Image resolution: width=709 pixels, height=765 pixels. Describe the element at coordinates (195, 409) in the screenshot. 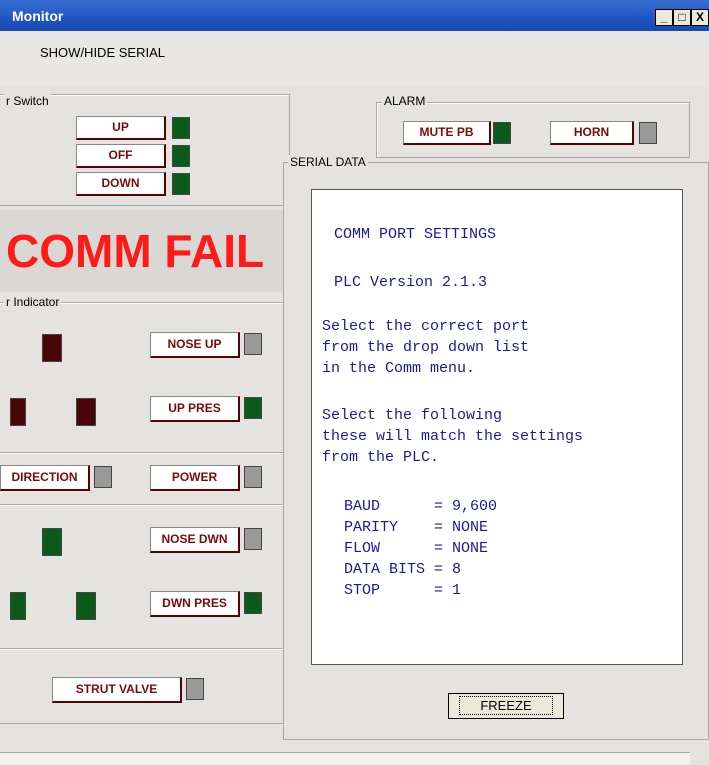

I see `up-pres-button: UP PRES` at that location.